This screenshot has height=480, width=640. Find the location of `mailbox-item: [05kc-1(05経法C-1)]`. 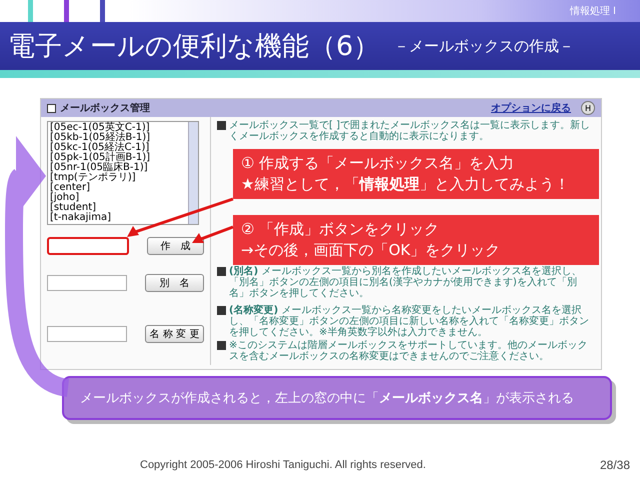

mailbox-item: [05kc-1(05経法C-1)] is located at coordinates (100, 148).